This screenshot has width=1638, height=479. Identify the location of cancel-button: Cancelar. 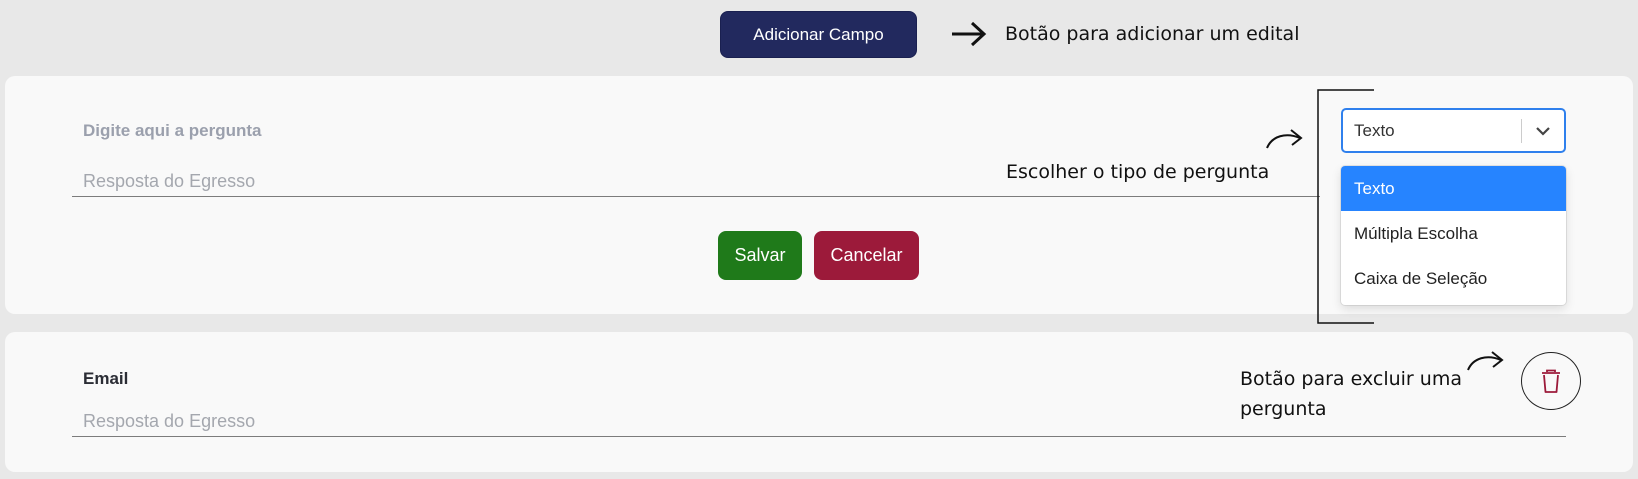
(866, 255).